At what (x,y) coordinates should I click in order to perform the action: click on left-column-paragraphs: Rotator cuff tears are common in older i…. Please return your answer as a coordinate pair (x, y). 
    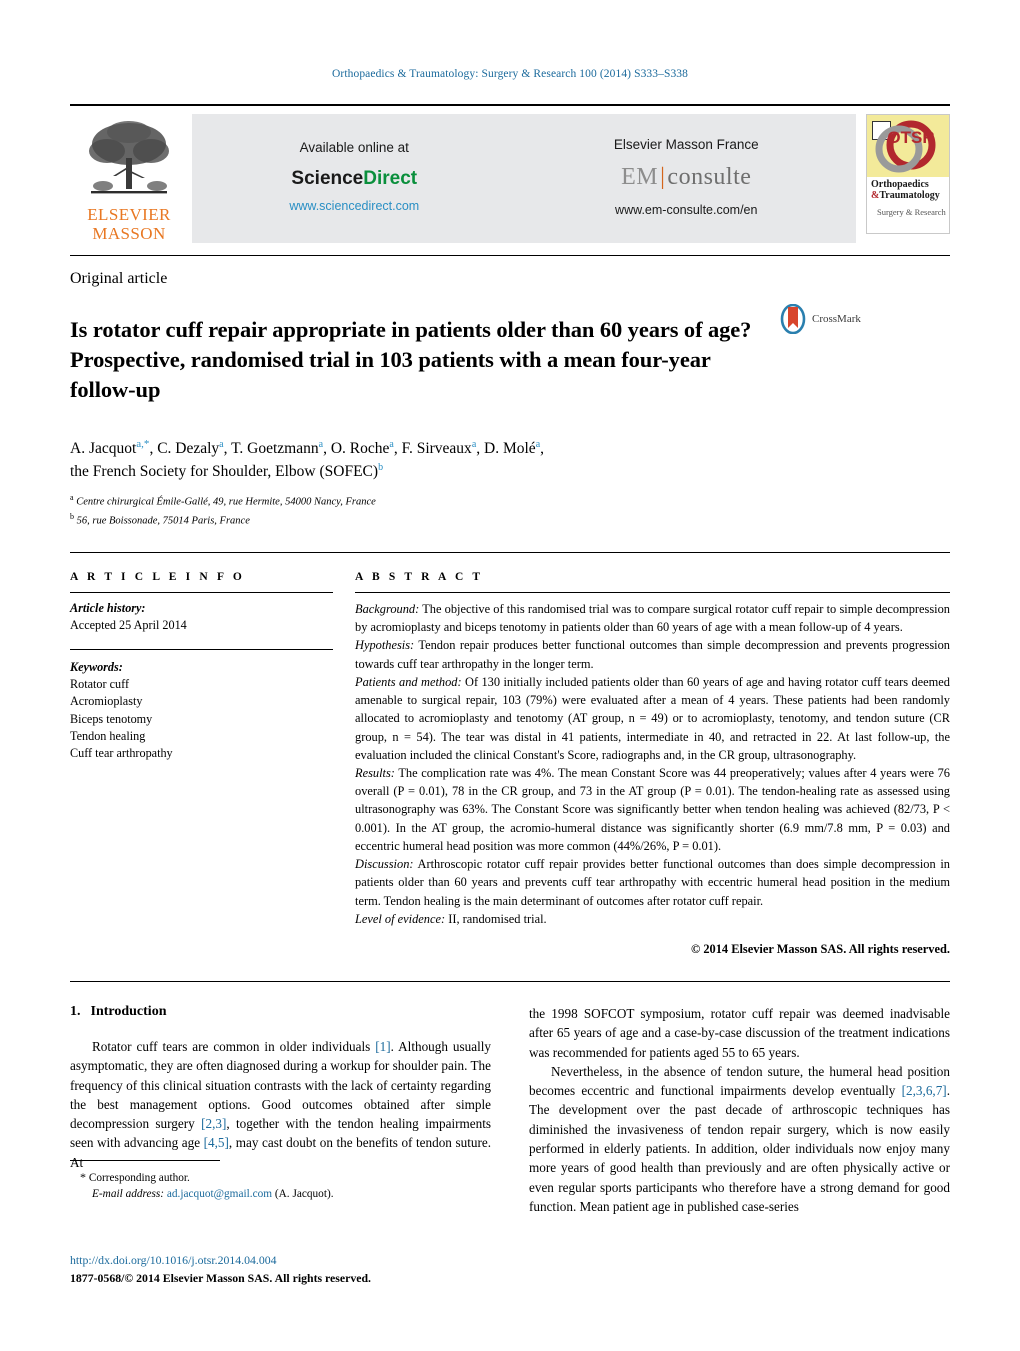
    Looking at the image, I should click on (280, 1104).